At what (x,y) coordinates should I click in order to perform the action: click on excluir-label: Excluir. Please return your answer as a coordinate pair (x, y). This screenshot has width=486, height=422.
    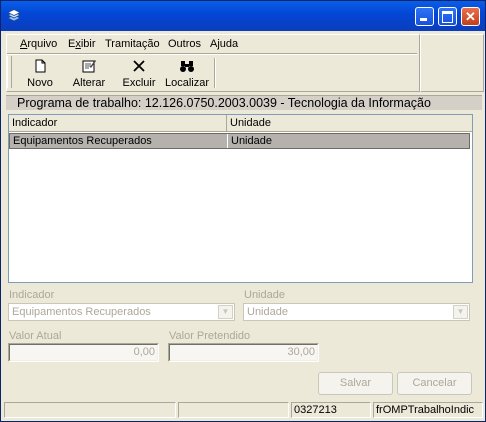
    Looking at the image, I should click on (139, 83).